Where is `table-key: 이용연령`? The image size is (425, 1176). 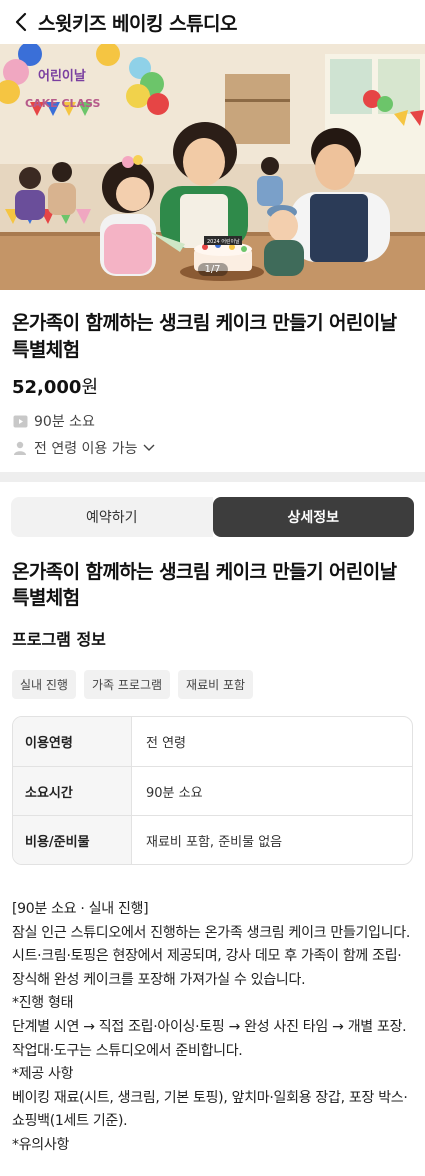 table-key: 이용연령 is located at coordinates (72, 741).